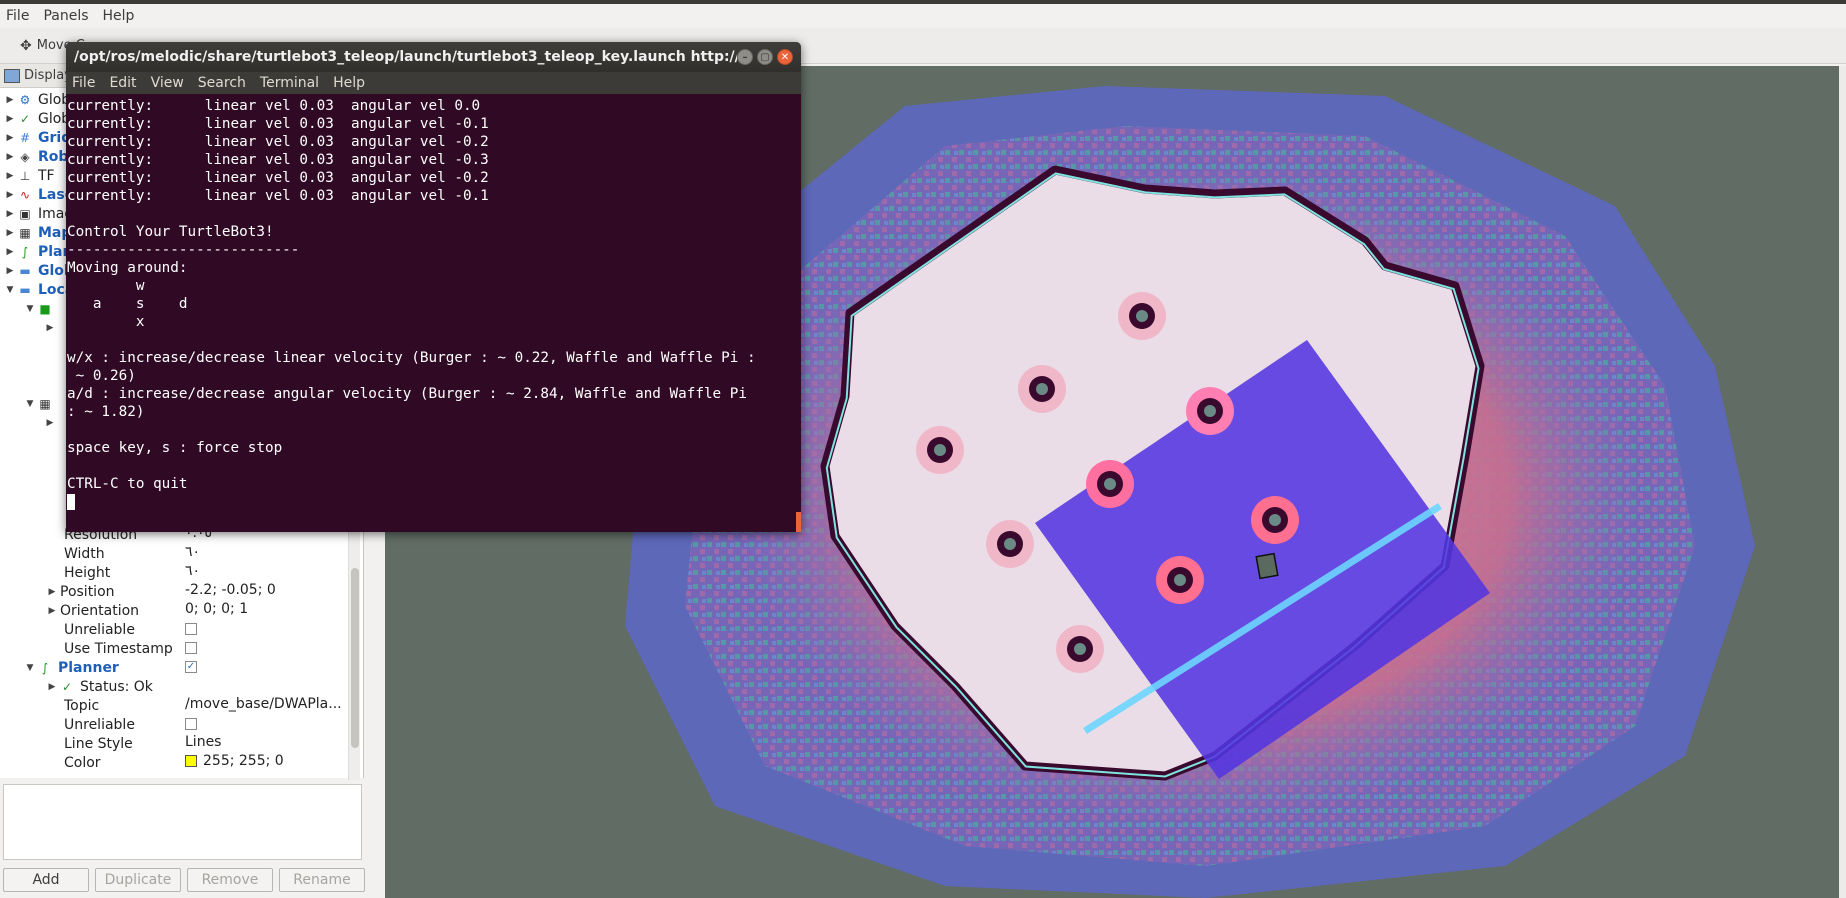  What do you see at coordinates (122, 83) in the screenshot?
I see `terminal-menu-edit: Edit` at bounding box center [122, 83].